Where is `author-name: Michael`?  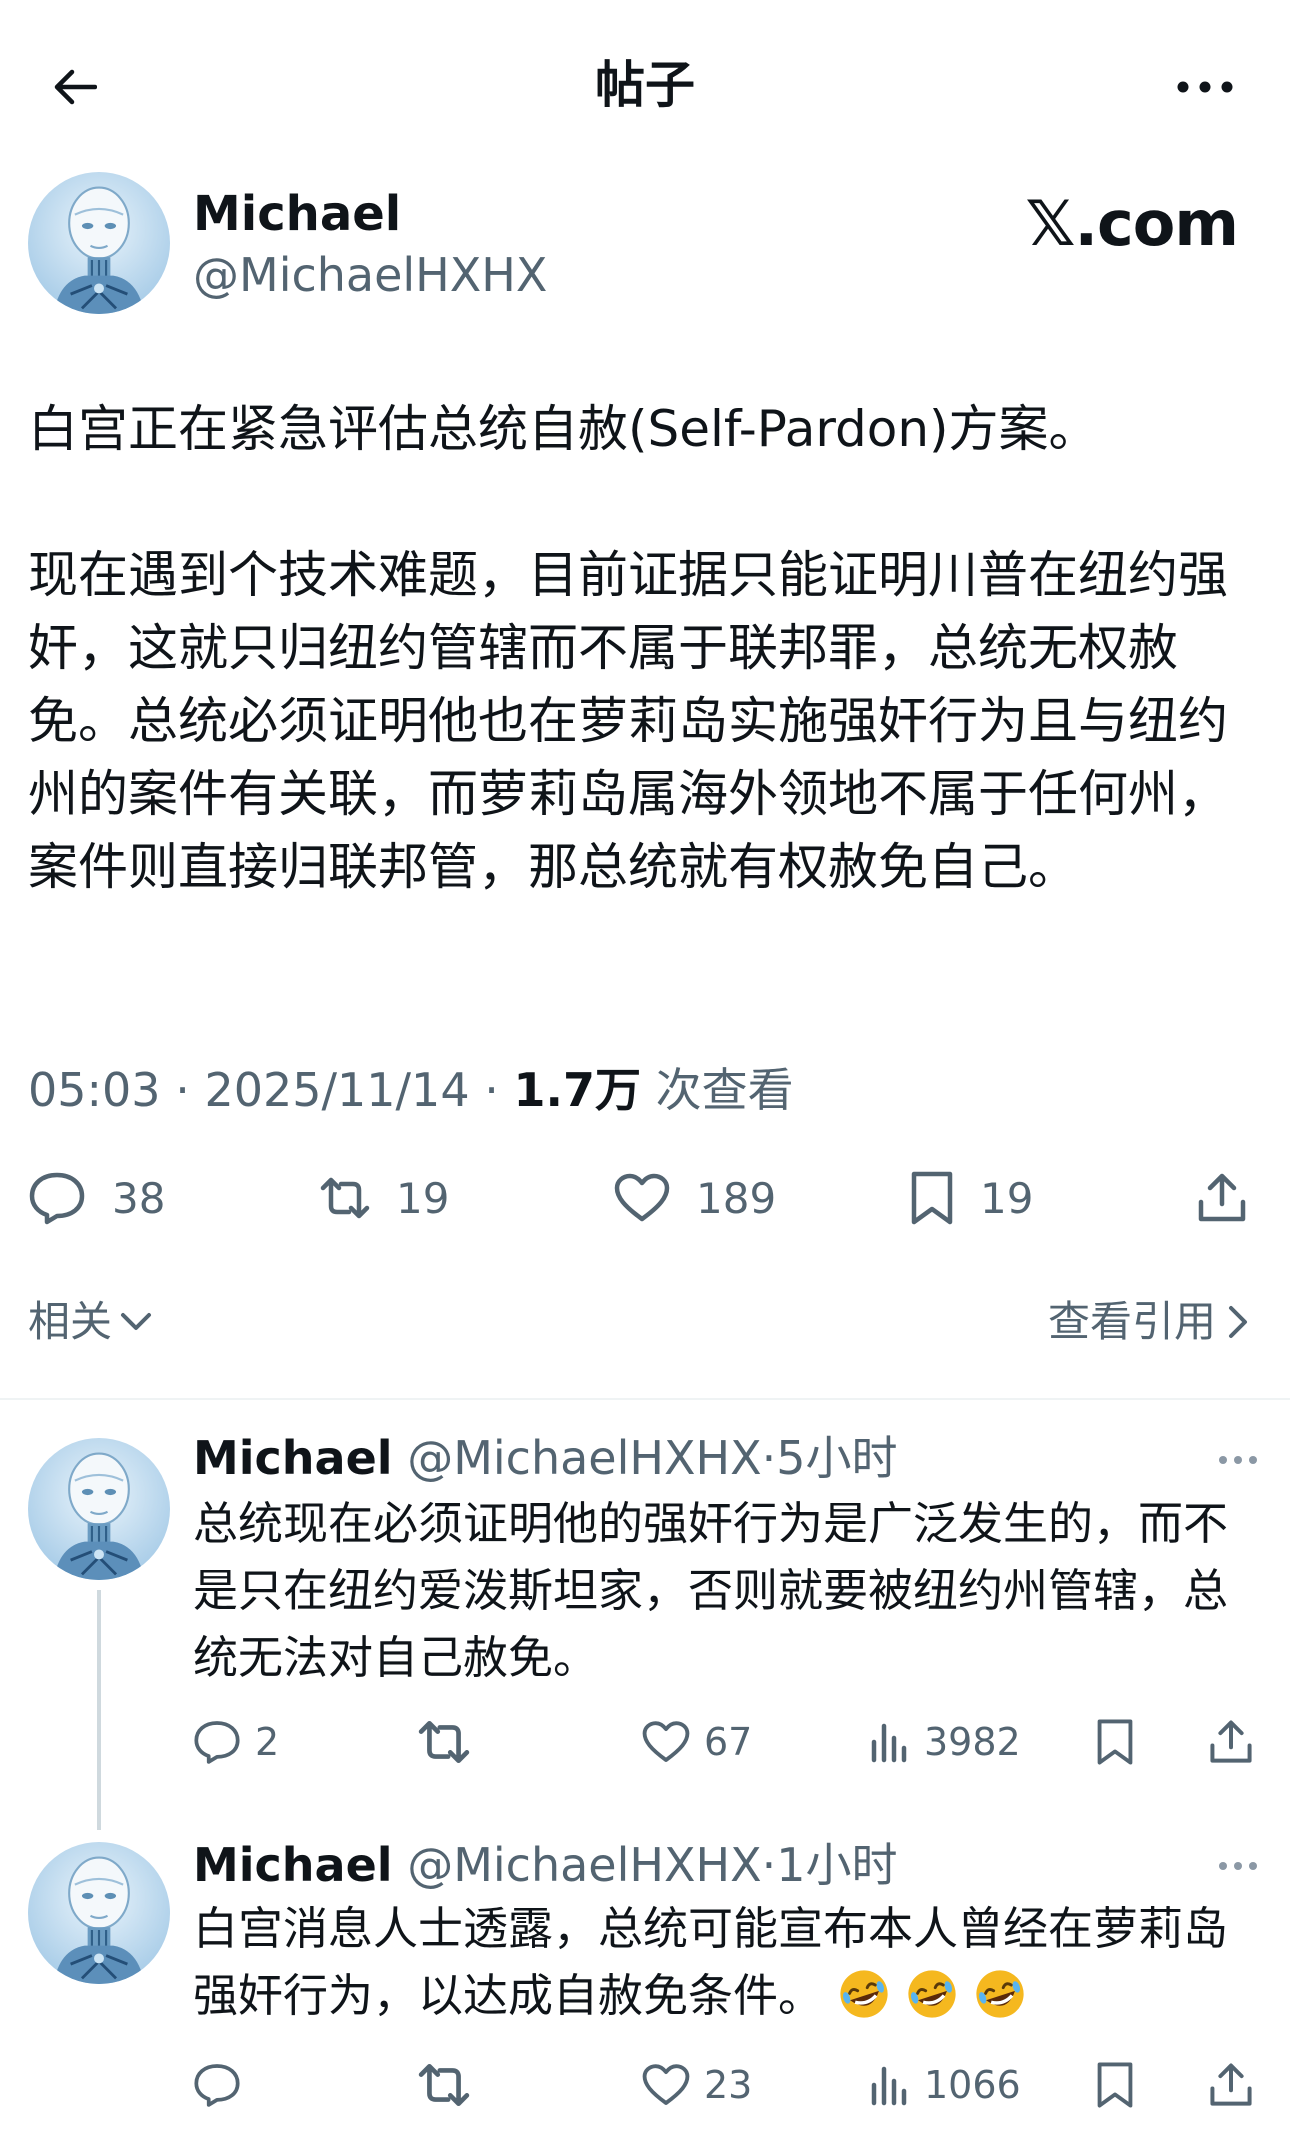
author-name: Michael is located at coordinates (297, 214).